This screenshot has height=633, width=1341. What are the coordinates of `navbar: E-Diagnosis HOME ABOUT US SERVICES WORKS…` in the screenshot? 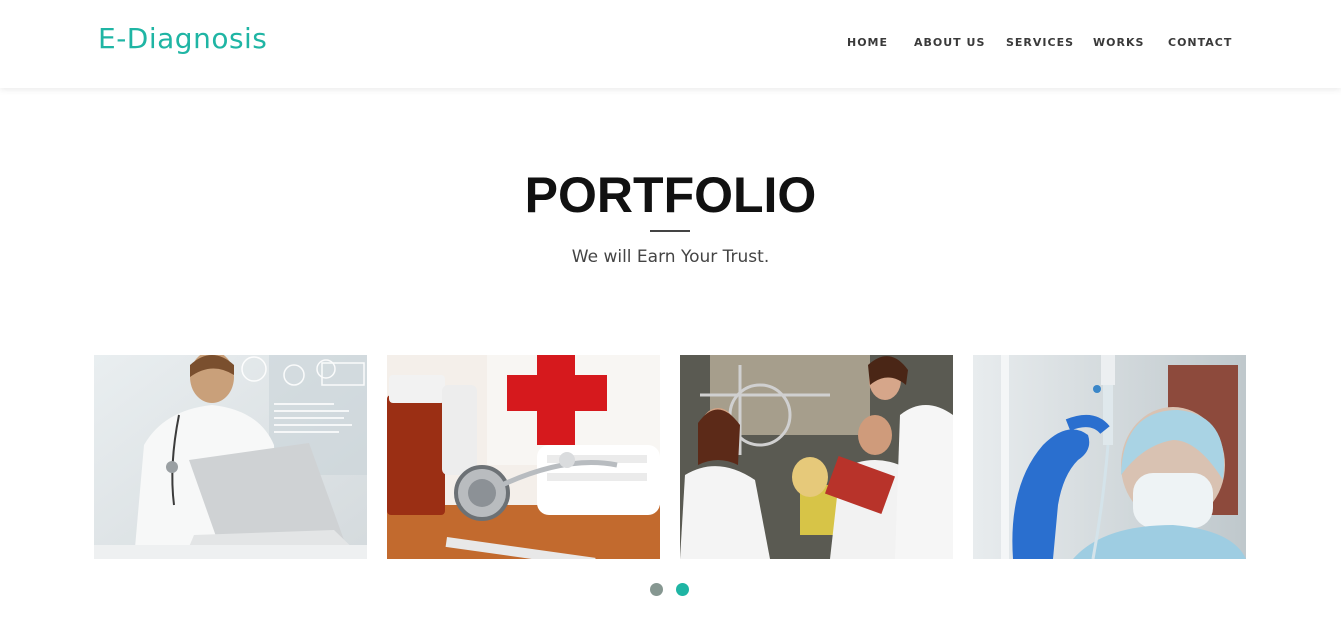 It's located at (670, 44).